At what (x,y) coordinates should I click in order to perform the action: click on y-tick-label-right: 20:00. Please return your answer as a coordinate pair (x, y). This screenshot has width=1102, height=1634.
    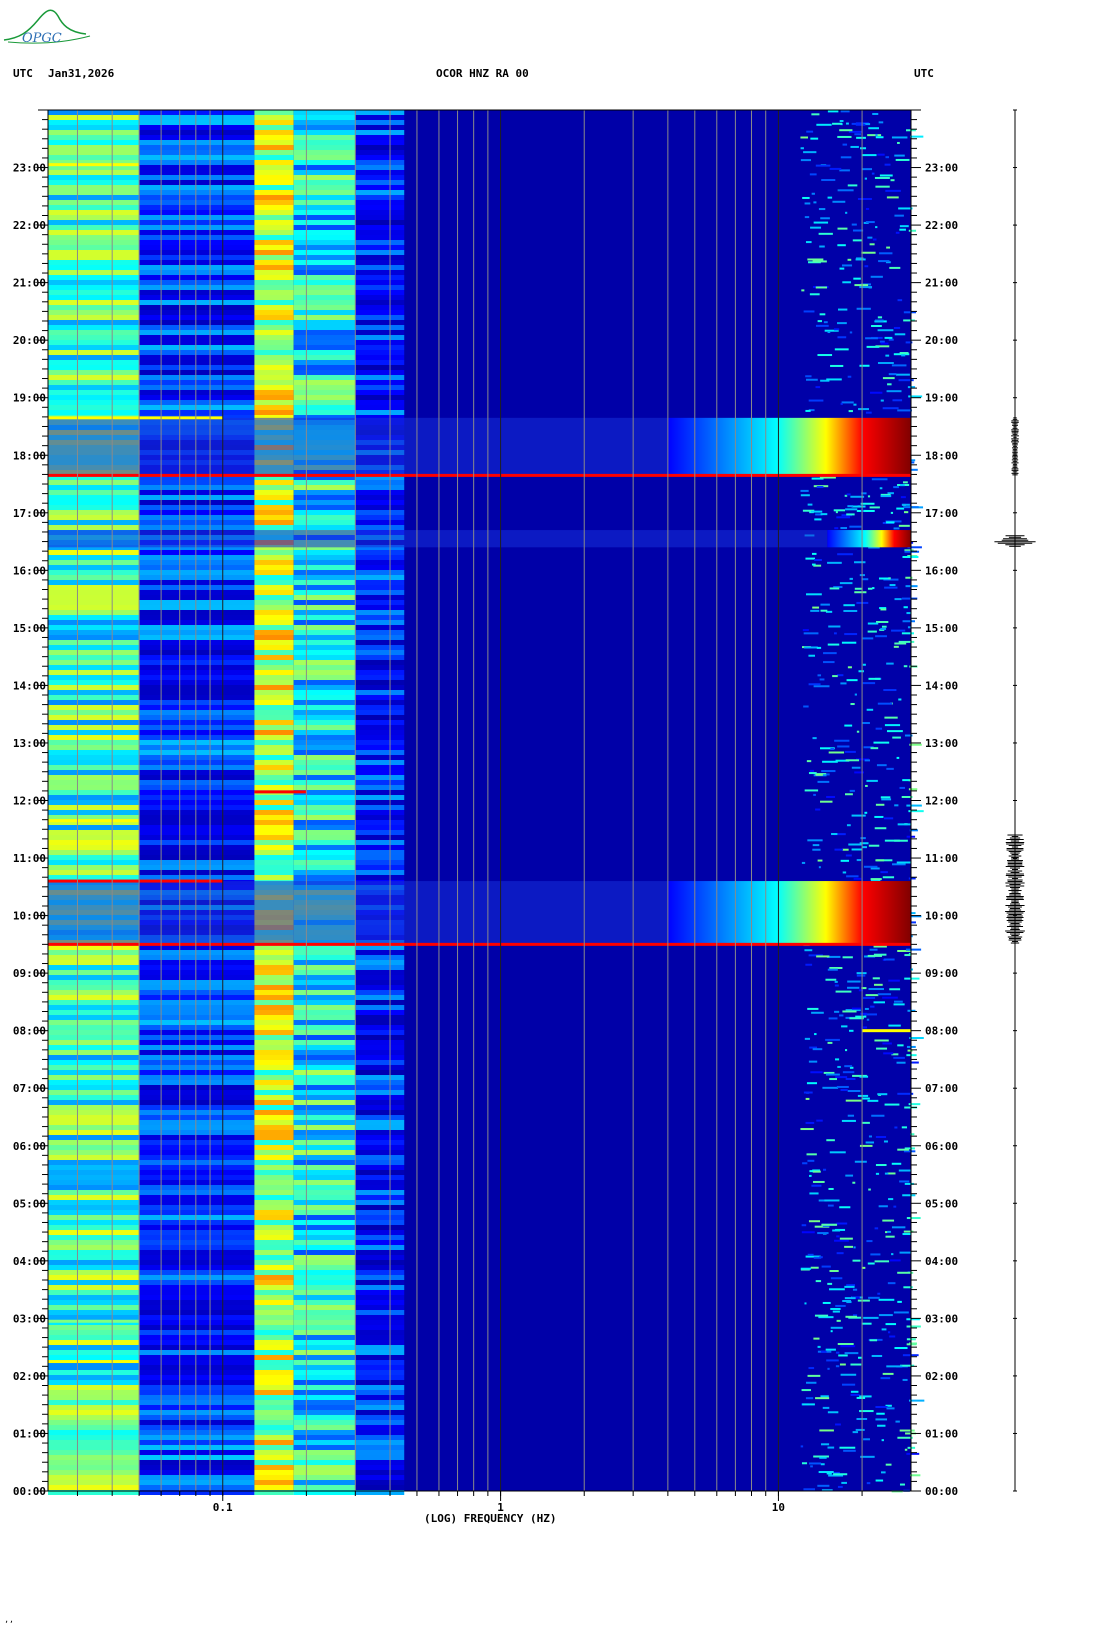
    Looking at the image, I should click on (941, 340).